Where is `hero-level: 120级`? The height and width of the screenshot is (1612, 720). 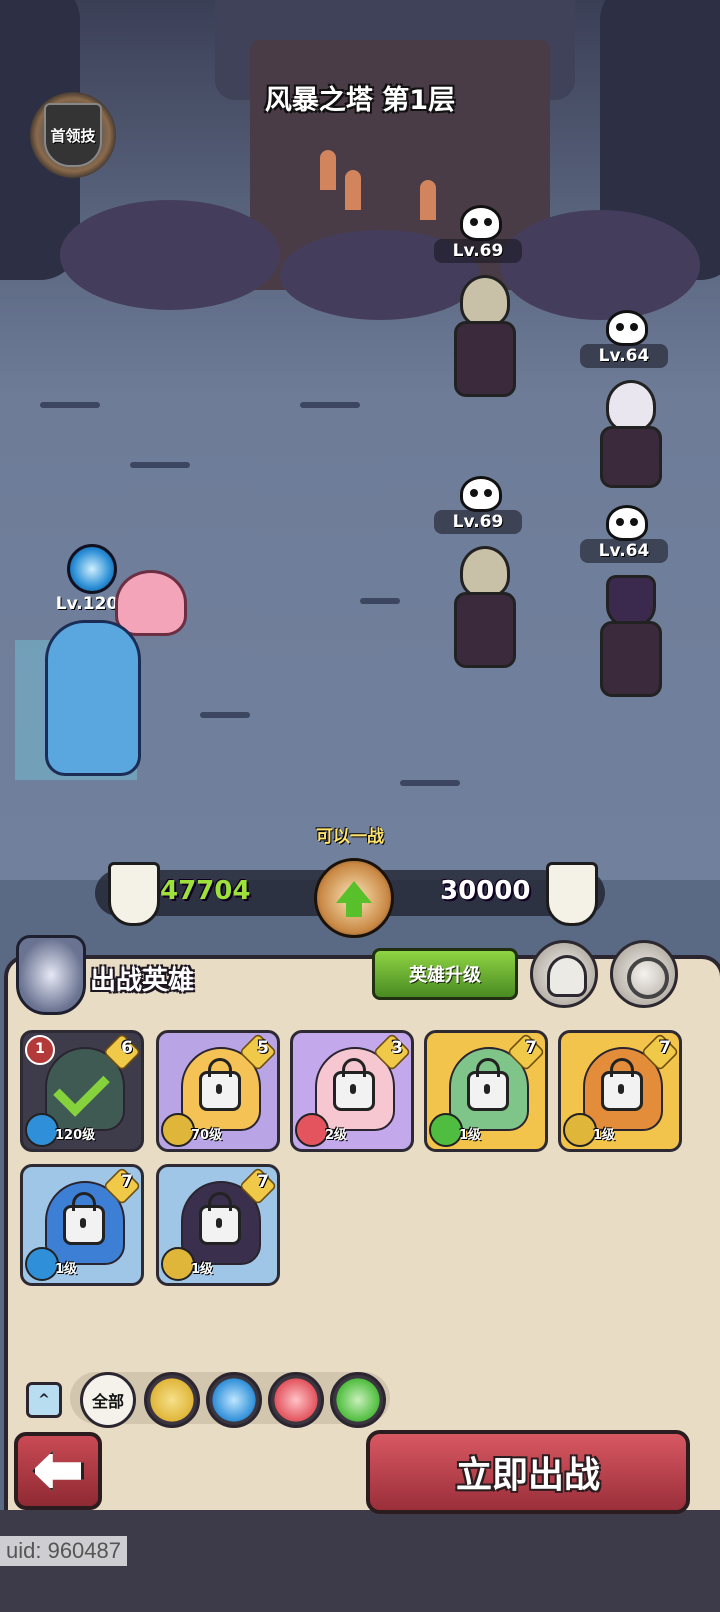
hero-level: 120级 is located at coordinates (75, 1135).